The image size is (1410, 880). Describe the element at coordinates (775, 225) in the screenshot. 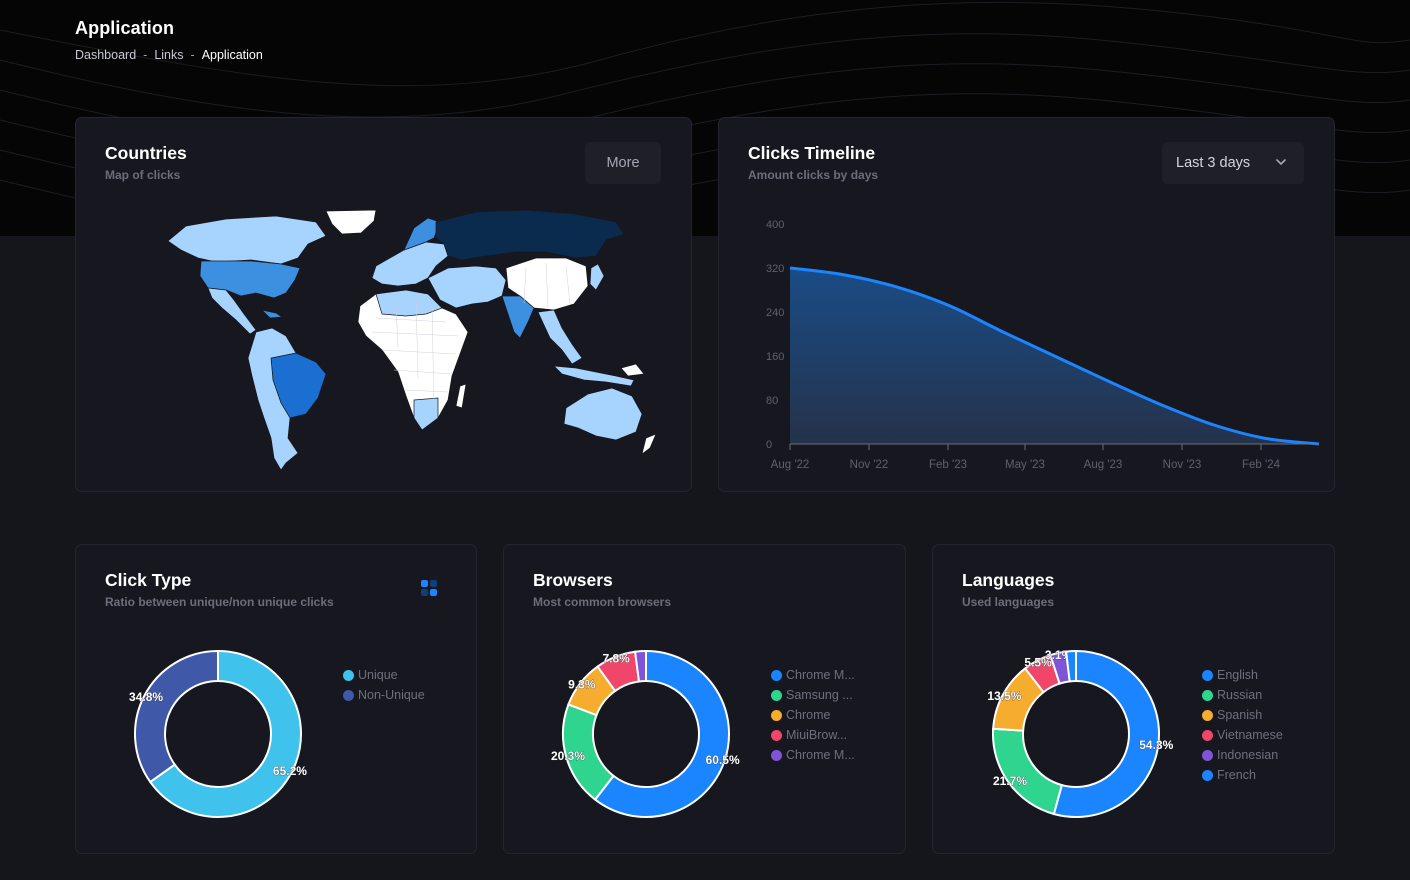

I see `y-tick-label: 400` at that location.